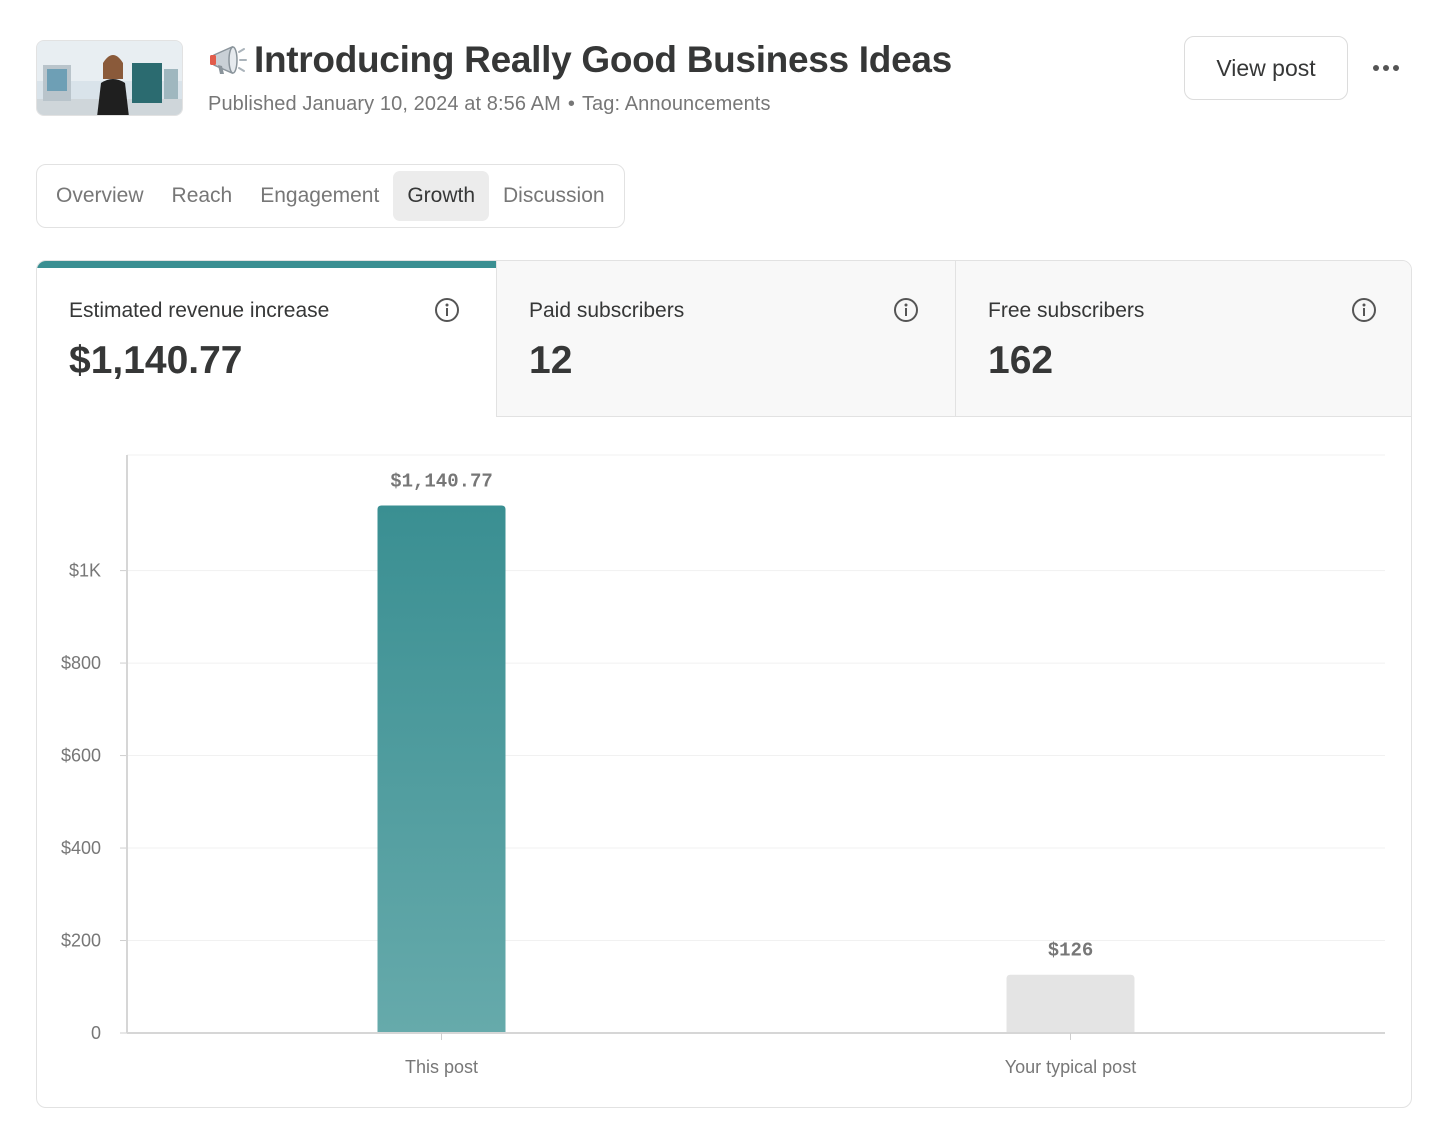  I want to click on tab-overview: Overview, so click(100, 196).